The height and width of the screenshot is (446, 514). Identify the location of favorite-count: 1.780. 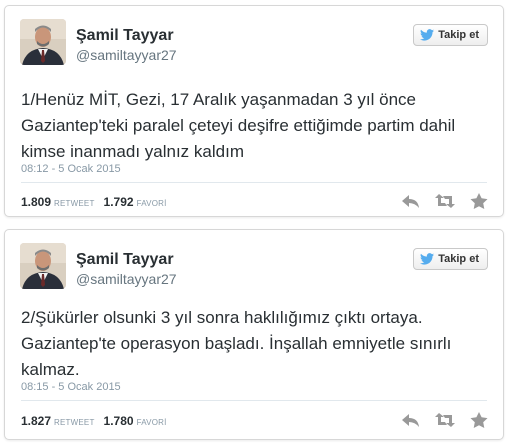
(119, 421).